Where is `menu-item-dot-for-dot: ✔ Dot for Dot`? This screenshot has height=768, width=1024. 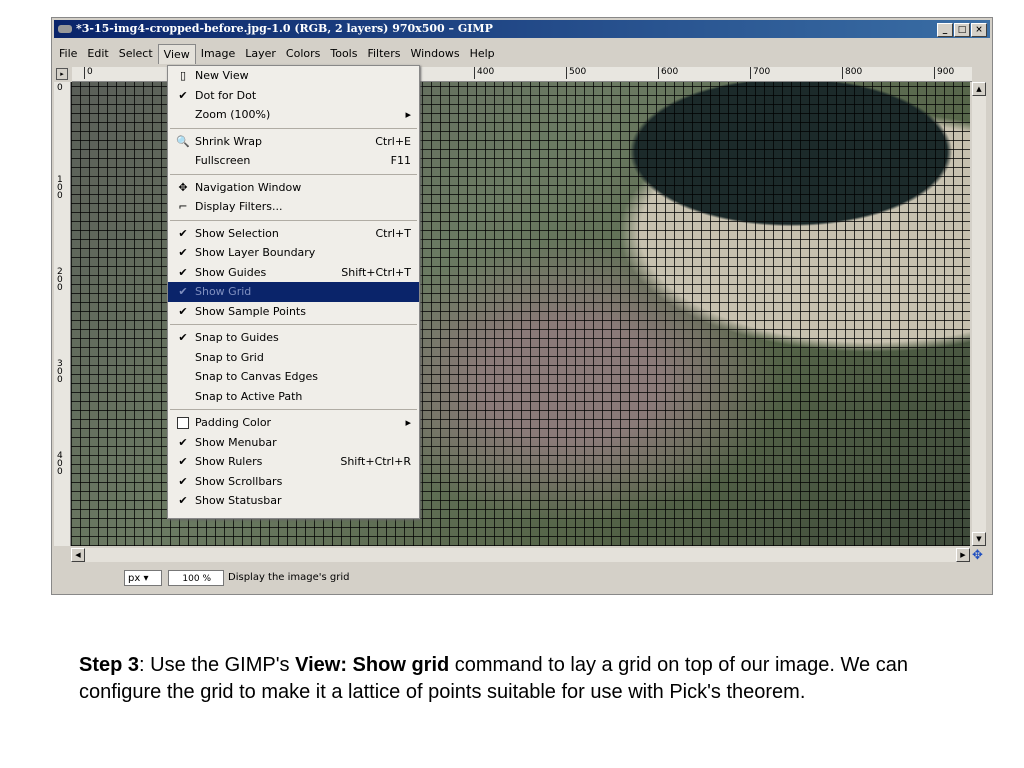
menu-item-dot-for-dot: ✔ Dot for Dot is located at coordinates (293, 96).